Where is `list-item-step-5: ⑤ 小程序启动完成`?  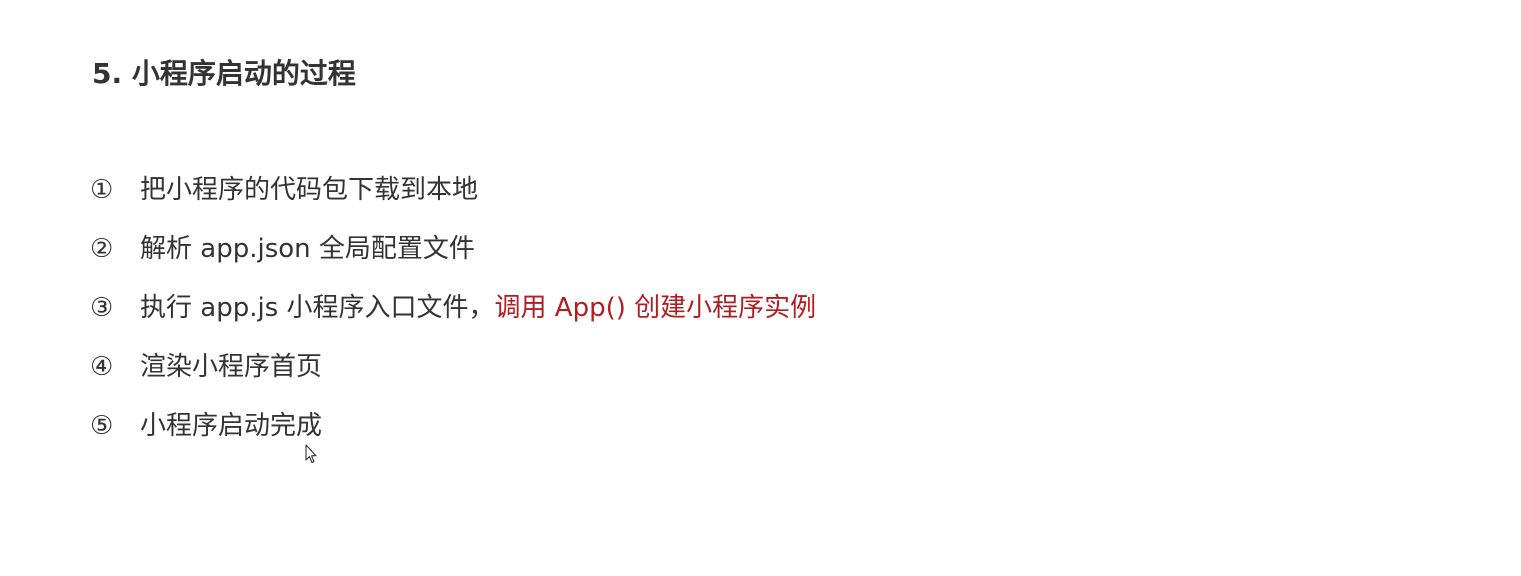
list-item-step-5: ⑤ 小程序启动完成 is located at coordinates (453, 426).